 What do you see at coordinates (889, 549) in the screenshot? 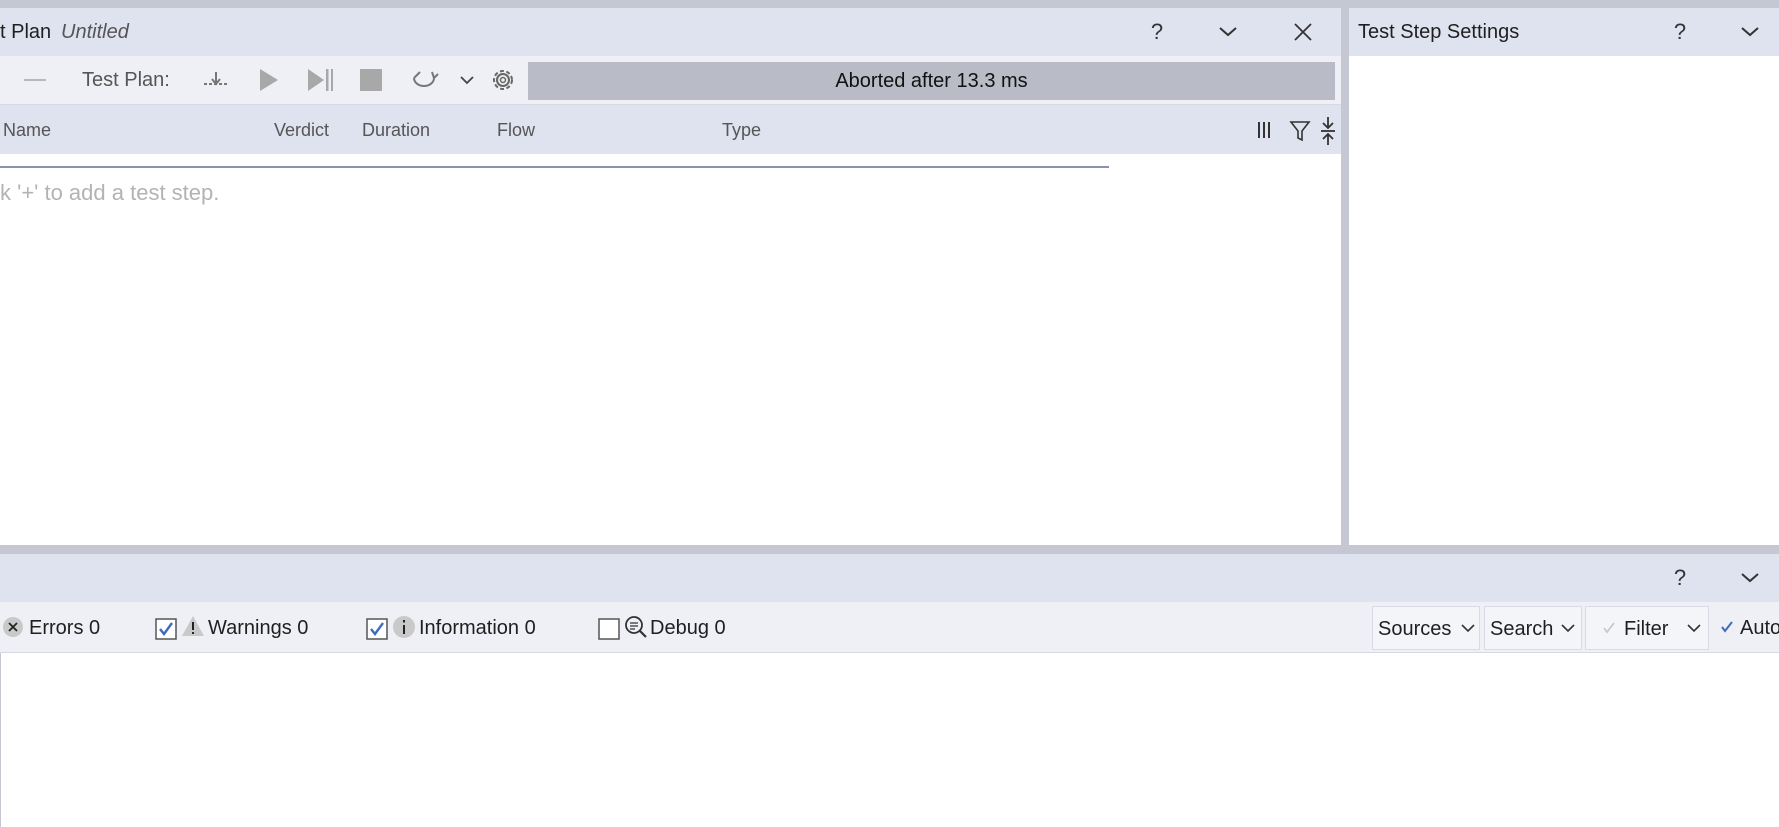
I see `horizontal-splitter` at bounding box center [889, 549].